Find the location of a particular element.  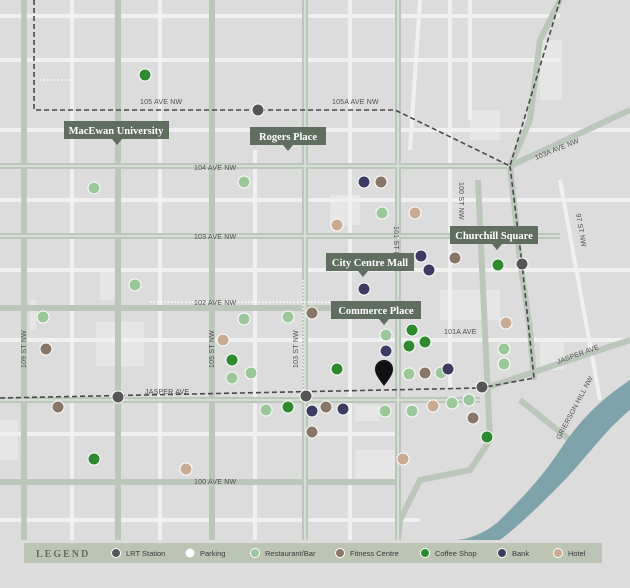

callout-city-centre-label: City Centre Mall is located at coordinates (370, 263).